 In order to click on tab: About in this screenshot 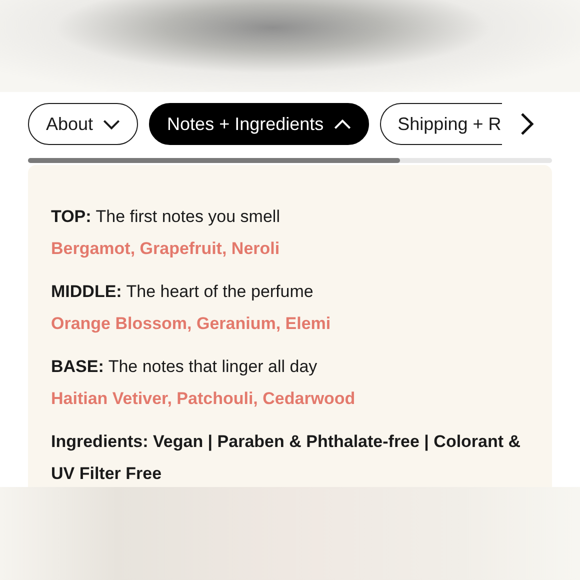, I will do `click(83, 124)`.